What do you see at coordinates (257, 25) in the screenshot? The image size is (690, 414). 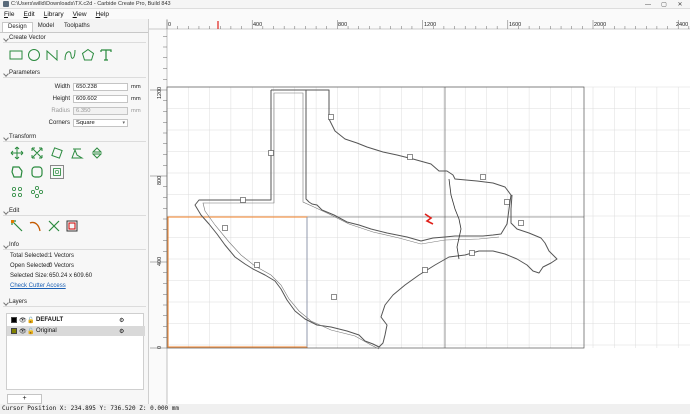 I see `x-tick-label: 400` at bounding box center [257, 25].